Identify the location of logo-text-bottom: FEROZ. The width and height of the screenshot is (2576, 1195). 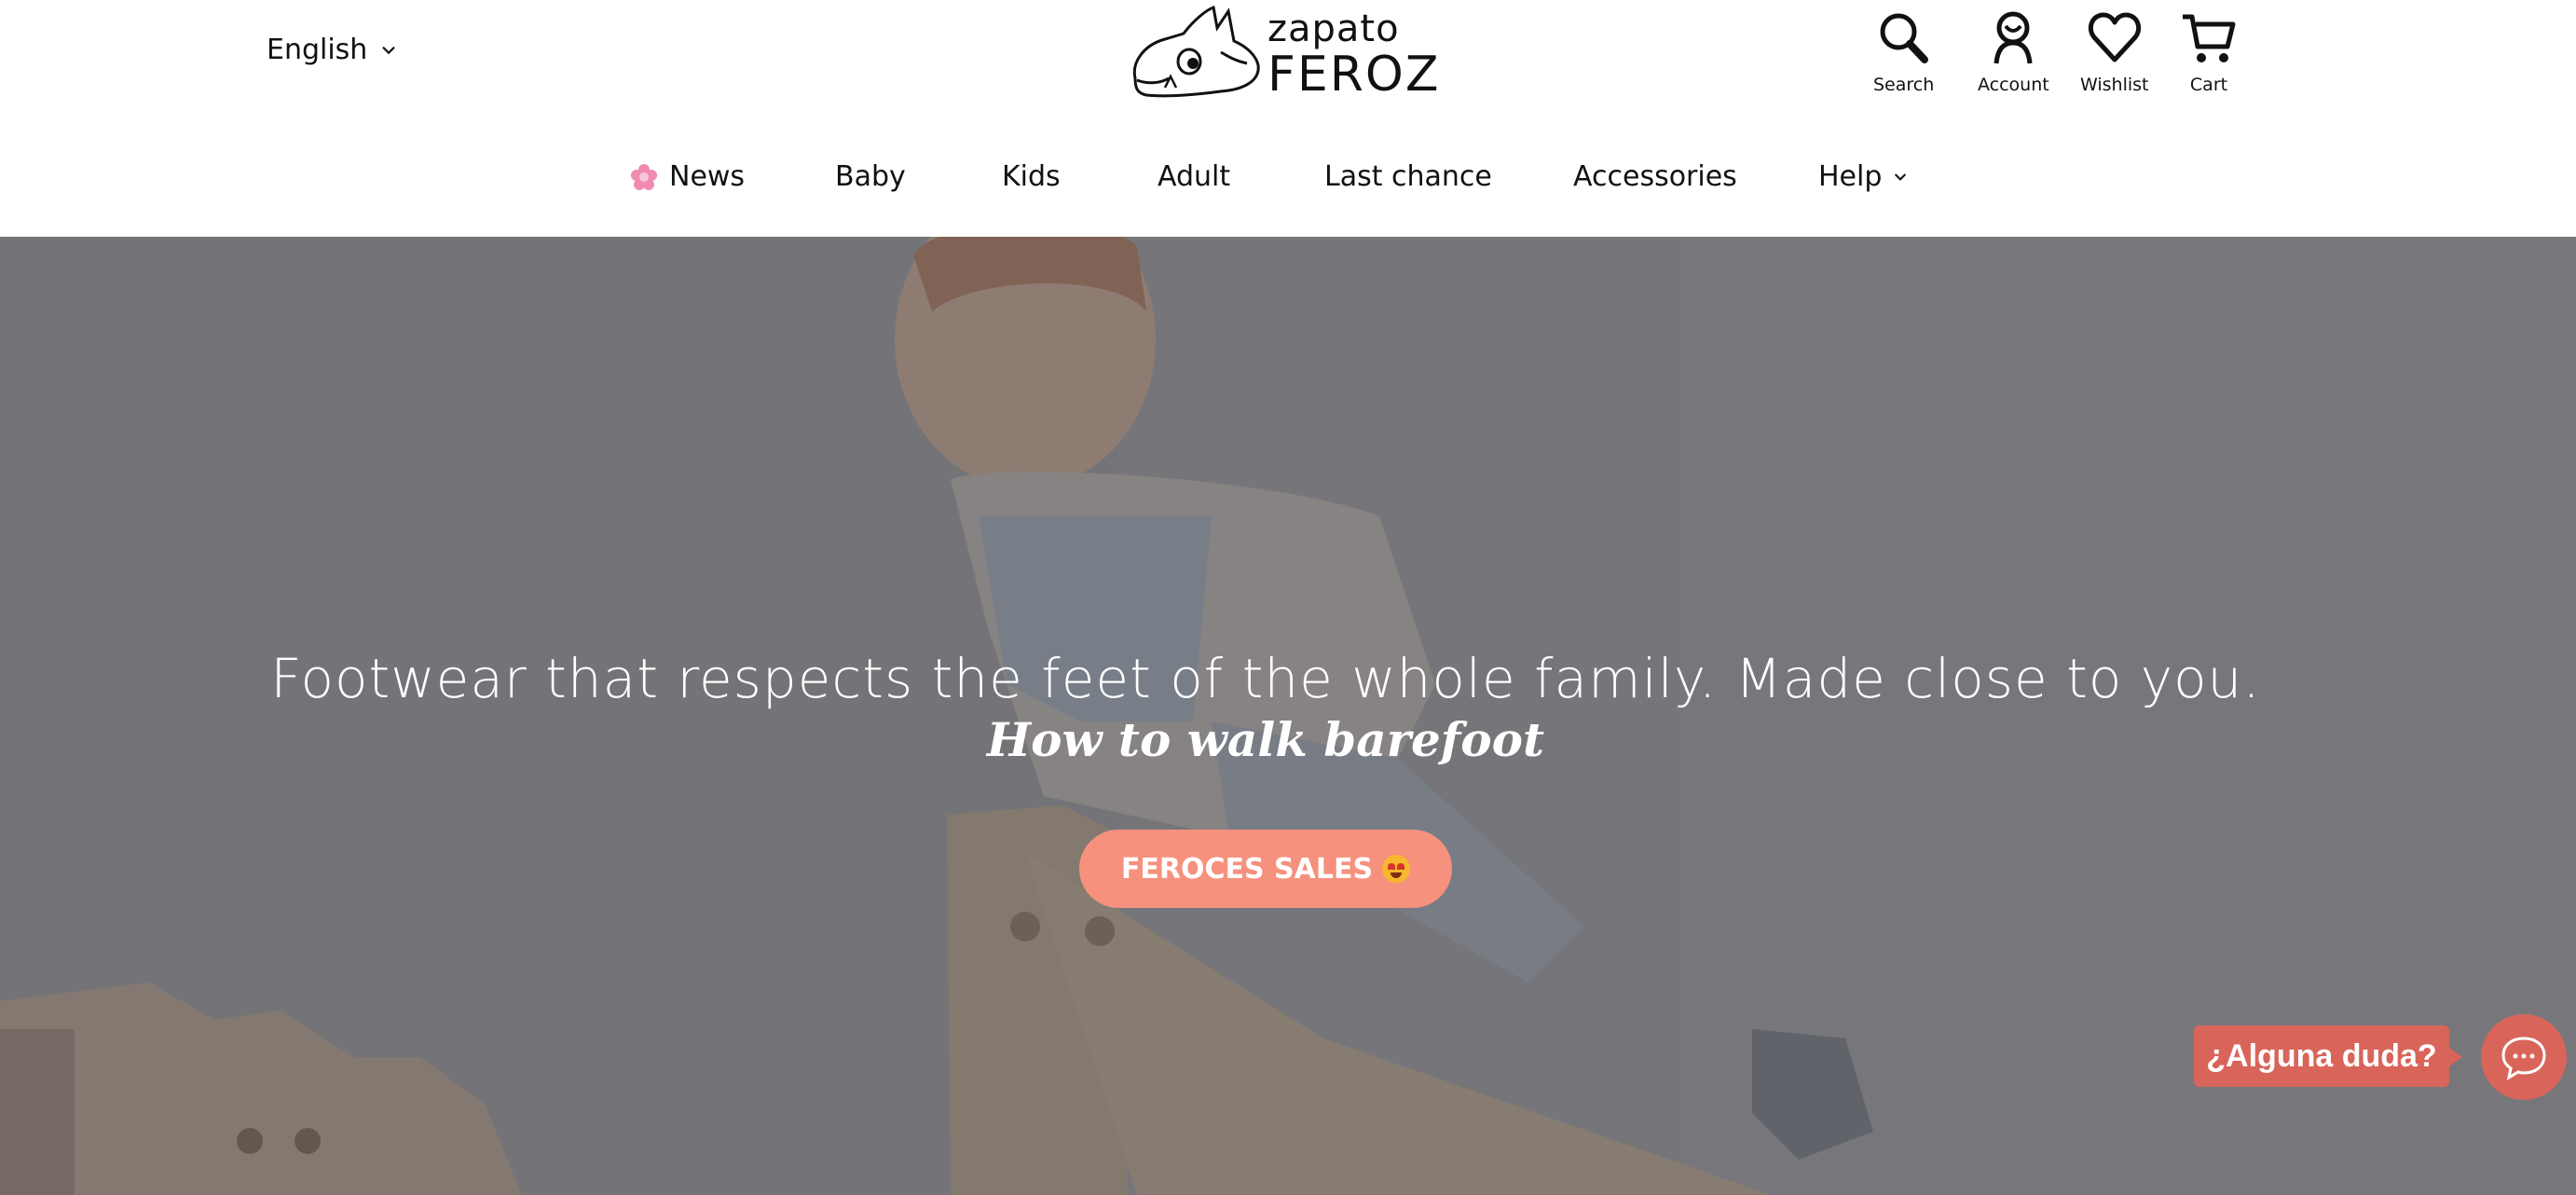
(1354, 75).